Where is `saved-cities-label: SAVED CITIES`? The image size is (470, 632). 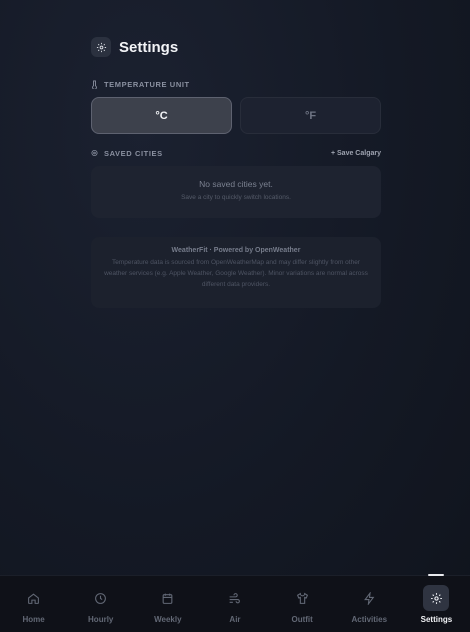 saved-cities-label: SAVED CITIES is located at coordinates (127, 153).